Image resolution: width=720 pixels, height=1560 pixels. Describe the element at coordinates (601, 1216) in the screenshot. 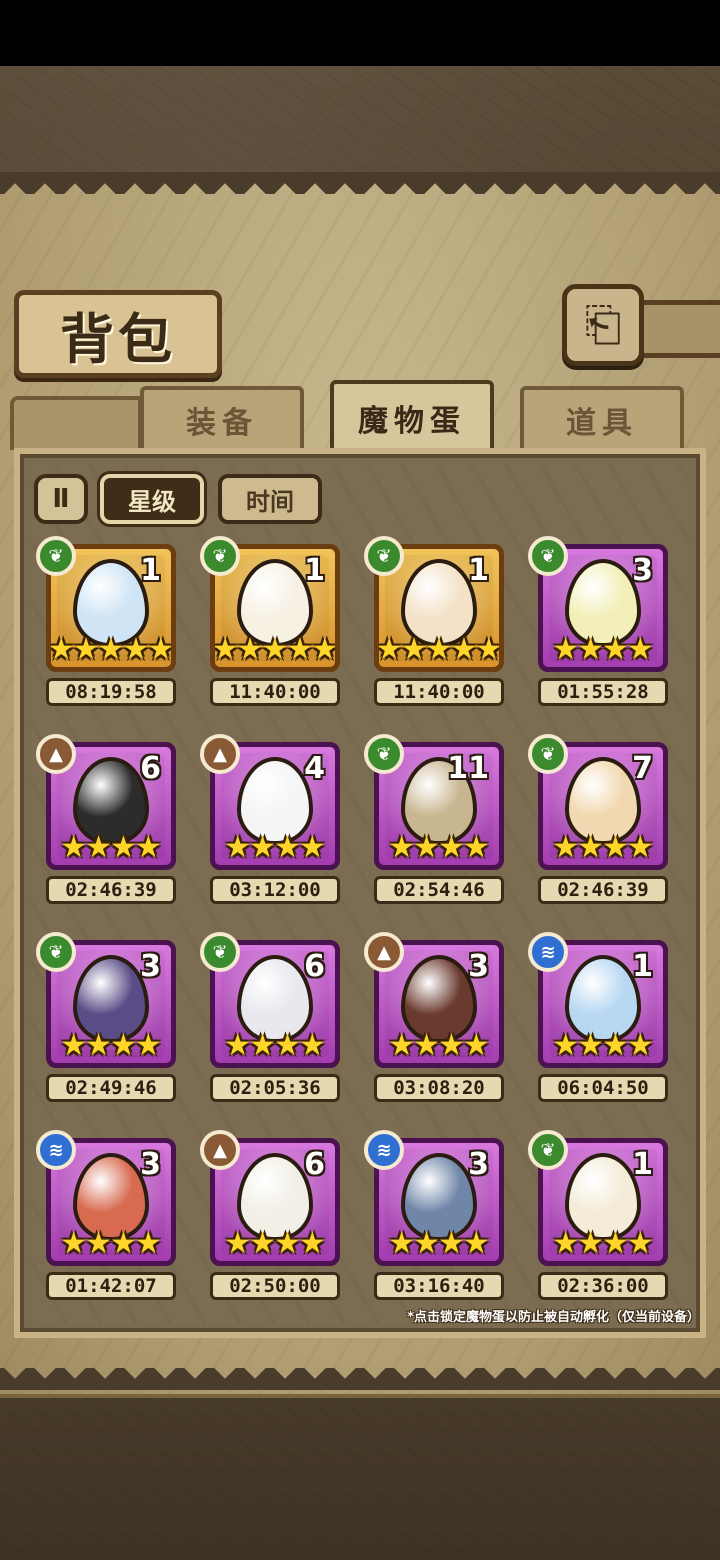

I see `egg-slot: 1 ★ ★ ★ ★ ❦ 02:36:00` at that location.